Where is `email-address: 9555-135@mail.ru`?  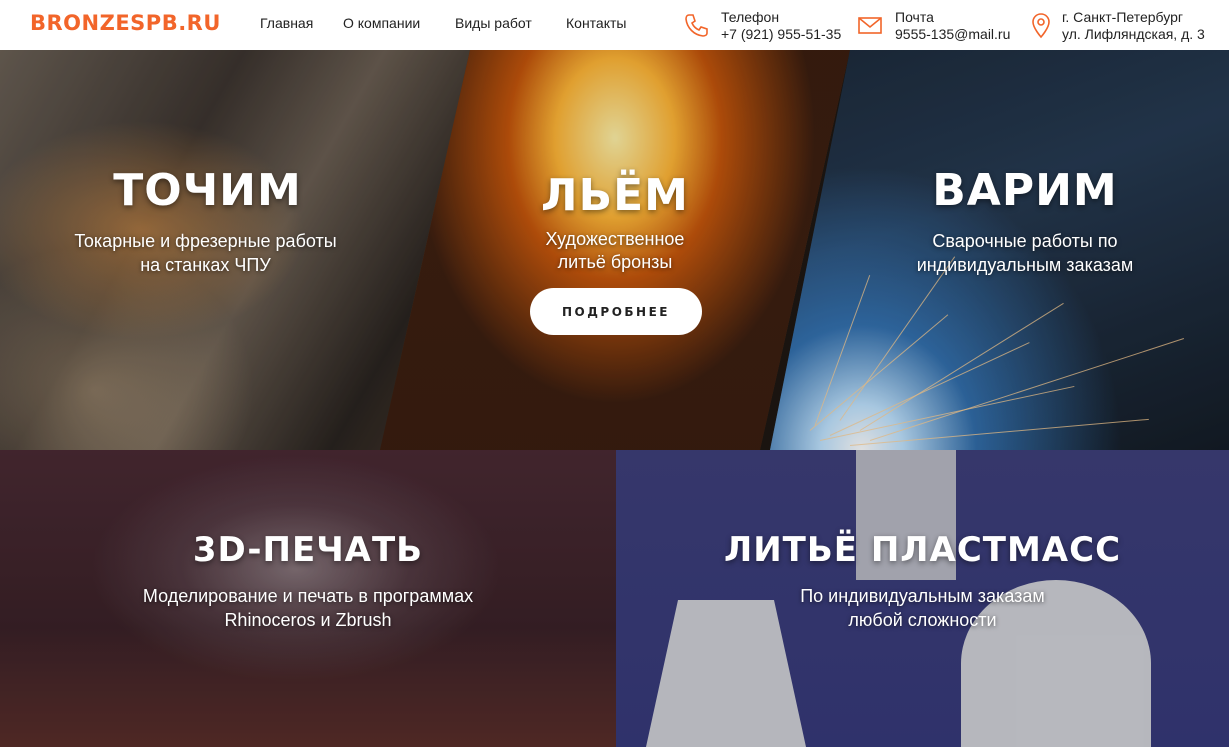 email-address: 9555-135@mail.ru is located at coordinates (952, 34).